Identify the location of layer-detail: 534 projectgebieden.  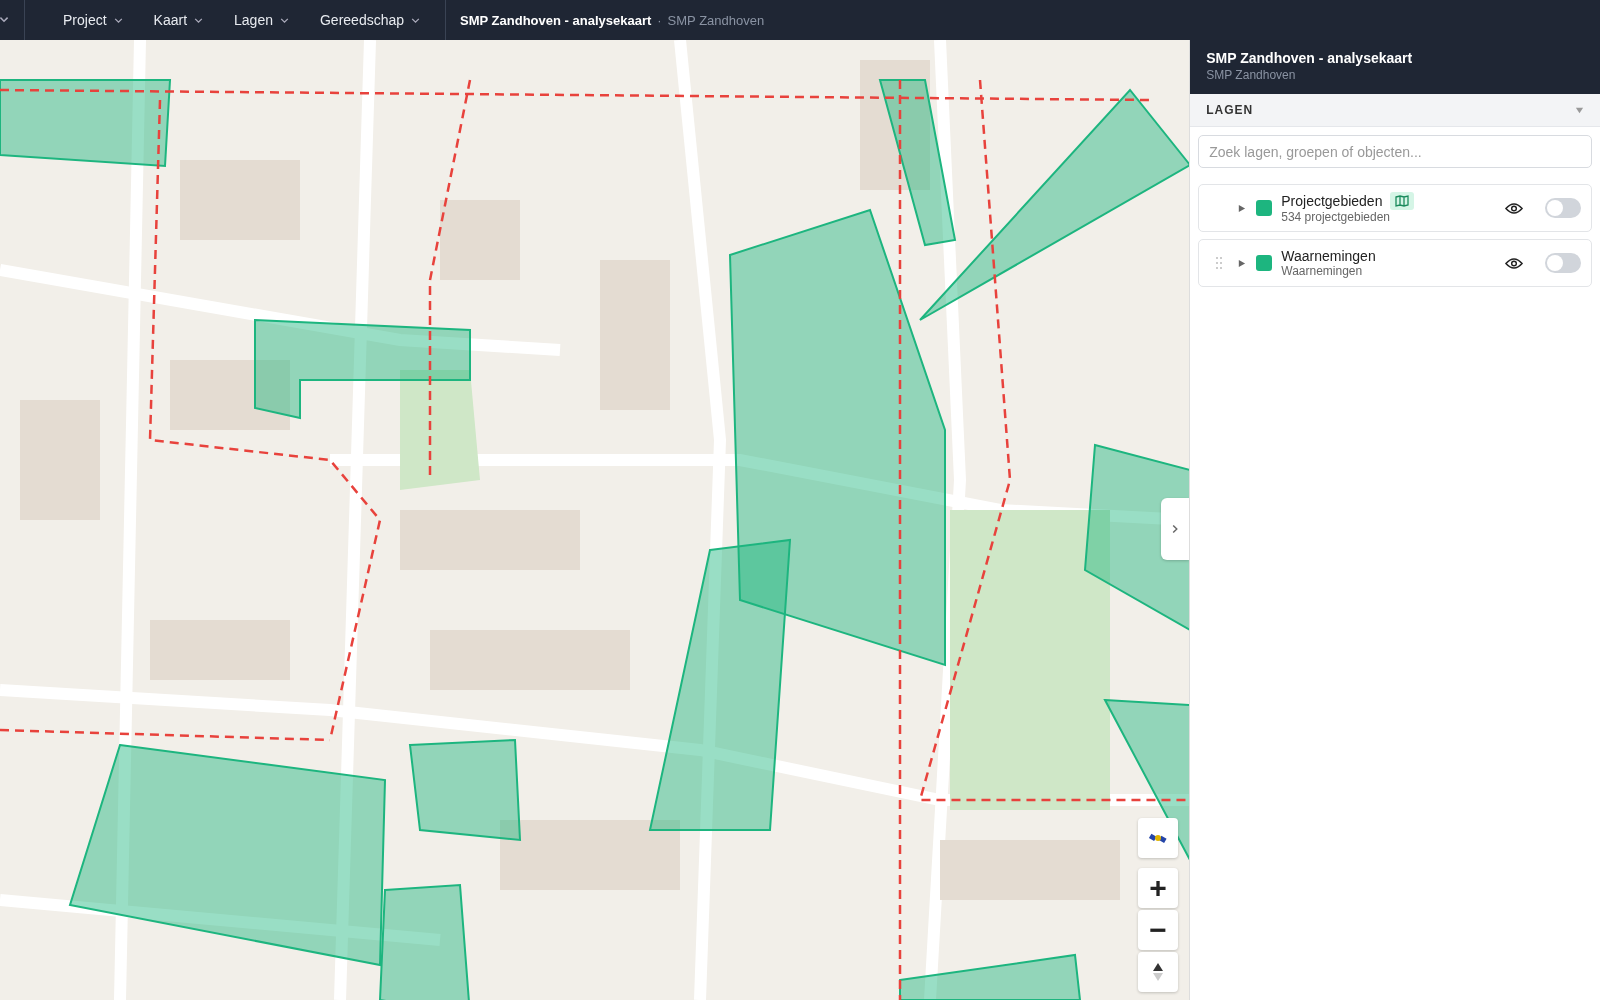
(1336, 217).